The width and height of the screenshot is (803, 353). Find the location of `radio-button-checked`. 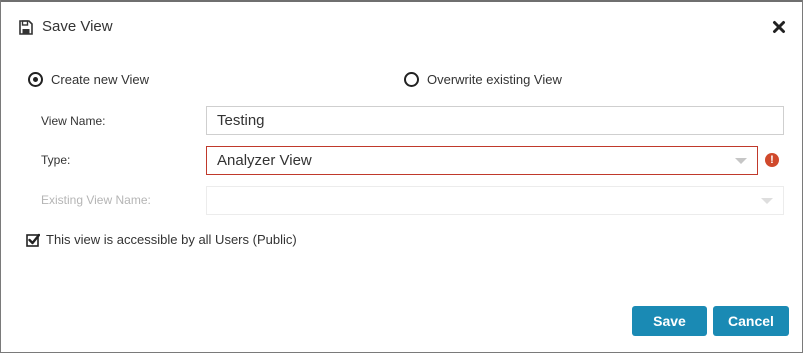

radio-button-checked is located at coordinates (35, 79).